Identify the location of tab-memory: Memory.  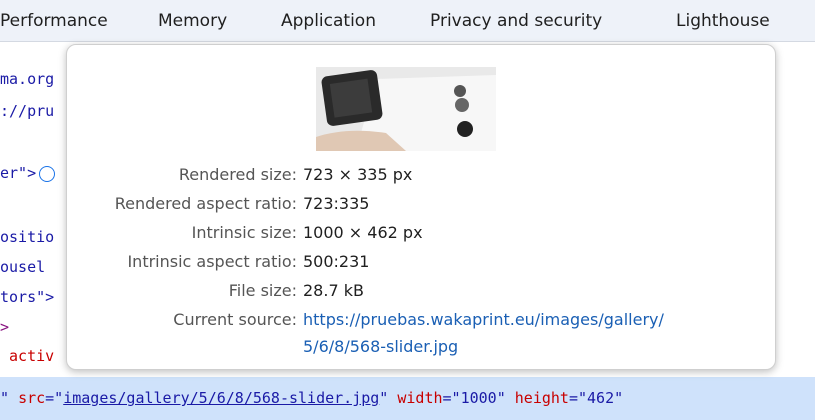
(192, 21).